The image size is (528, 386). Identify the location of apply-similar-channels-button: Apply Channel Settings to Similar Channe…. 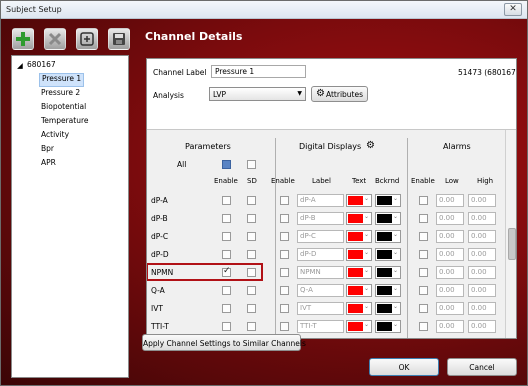
(224, 342).